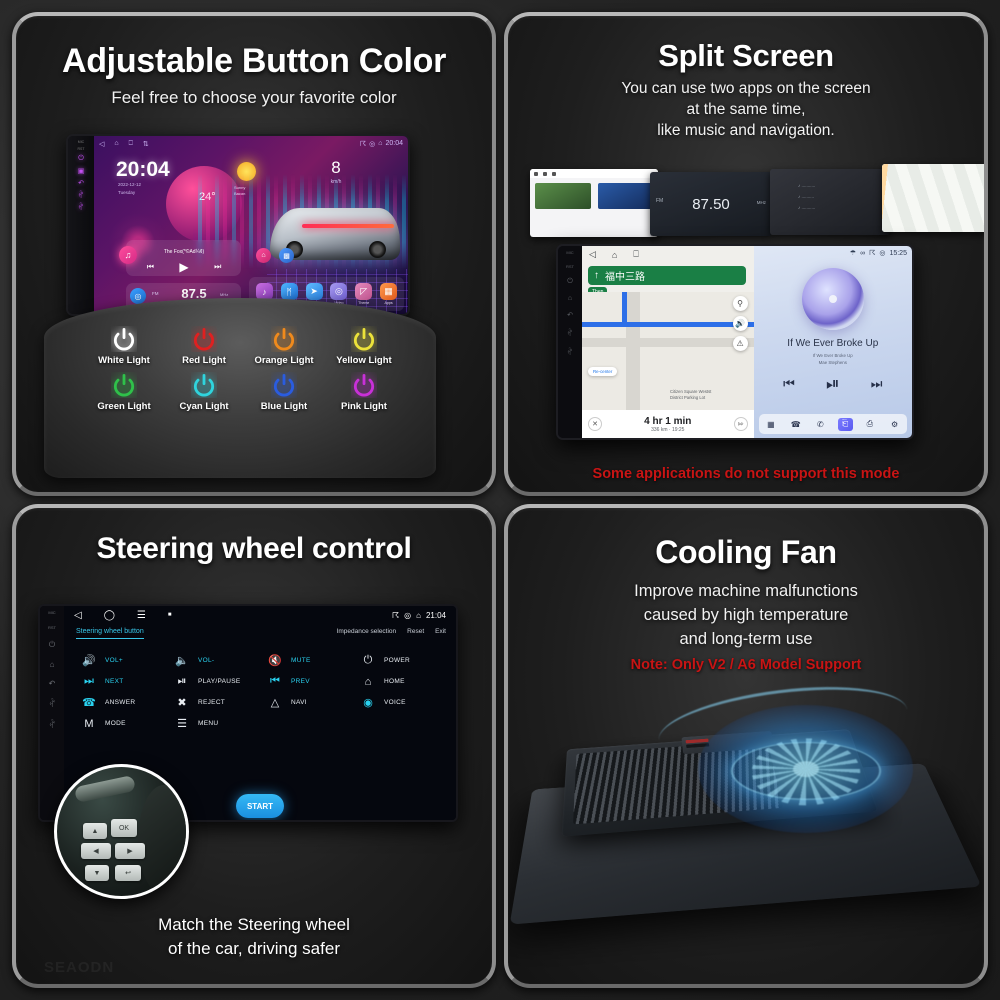  What do you see at coordinates (128, 873) in the screenshot?
I see `wheel-key-back: ↩` at bounding box center [128, 873].